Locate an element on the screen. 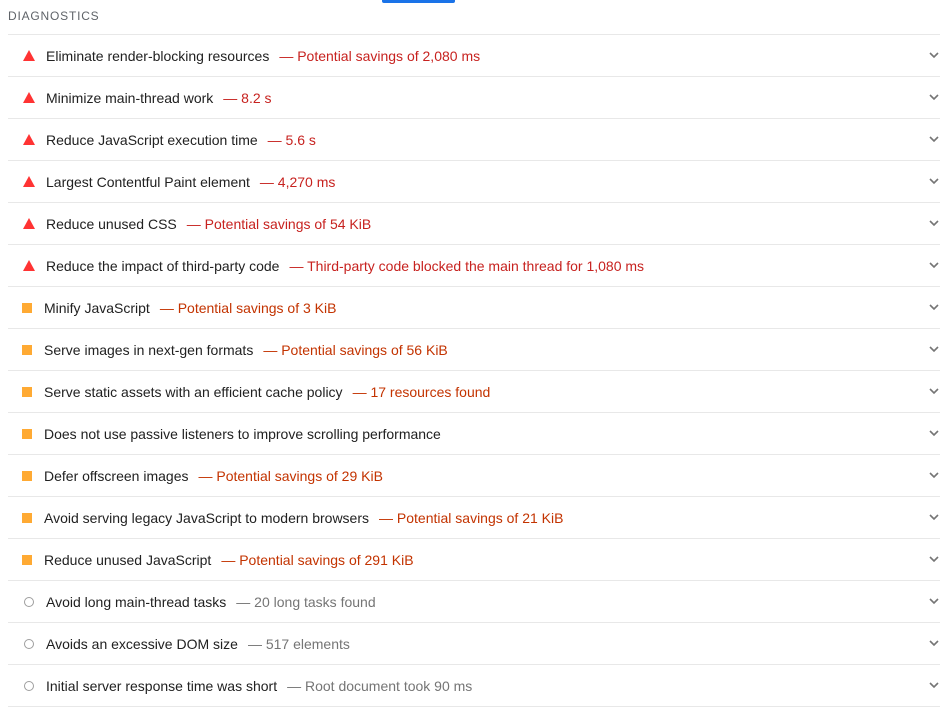 The height and width of the screenshot is (707, 940). audit-display-value: — Potential savings of 54 KiB is located at coordinates (279, 223).